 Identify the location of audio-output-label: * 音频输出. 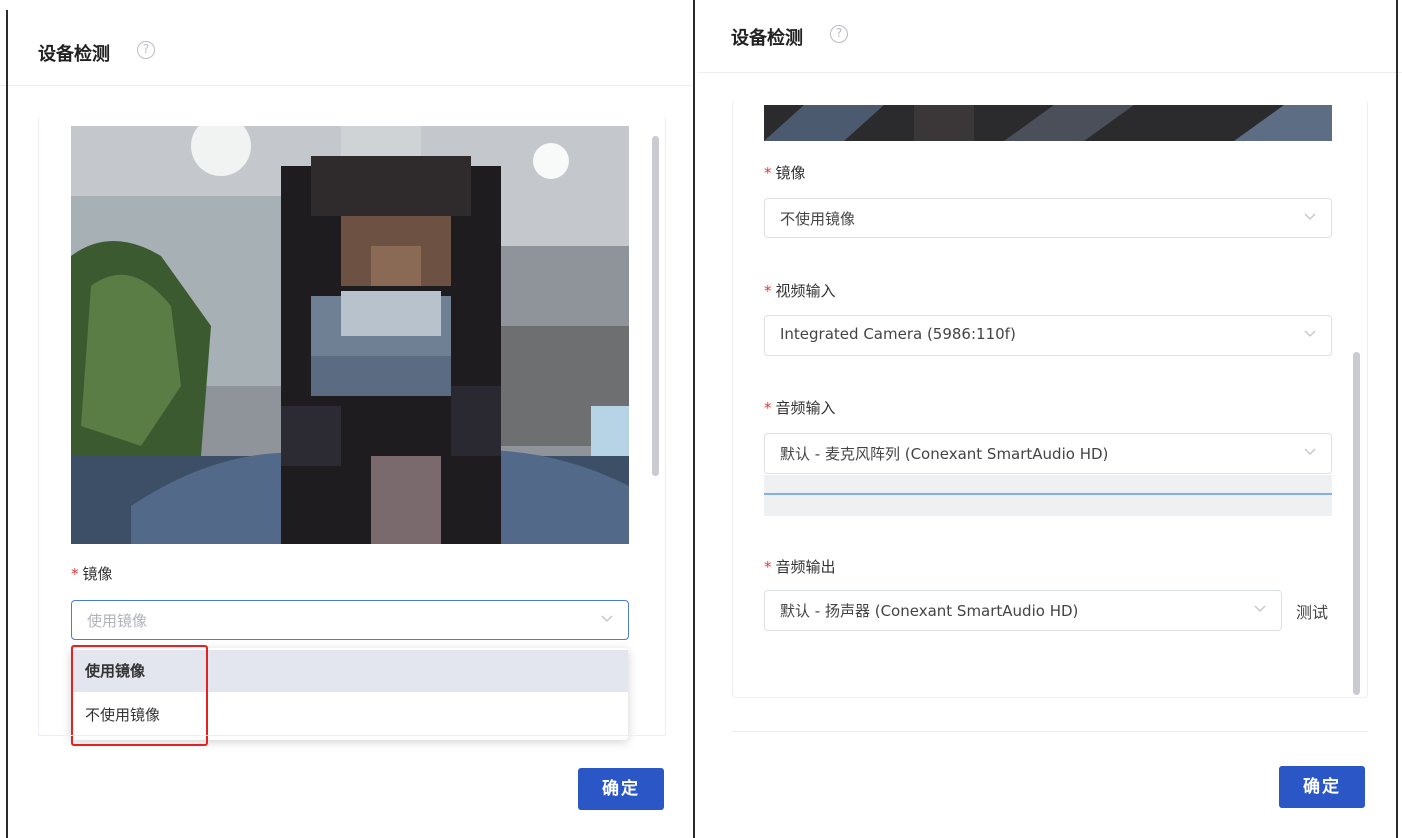
(800, 566).